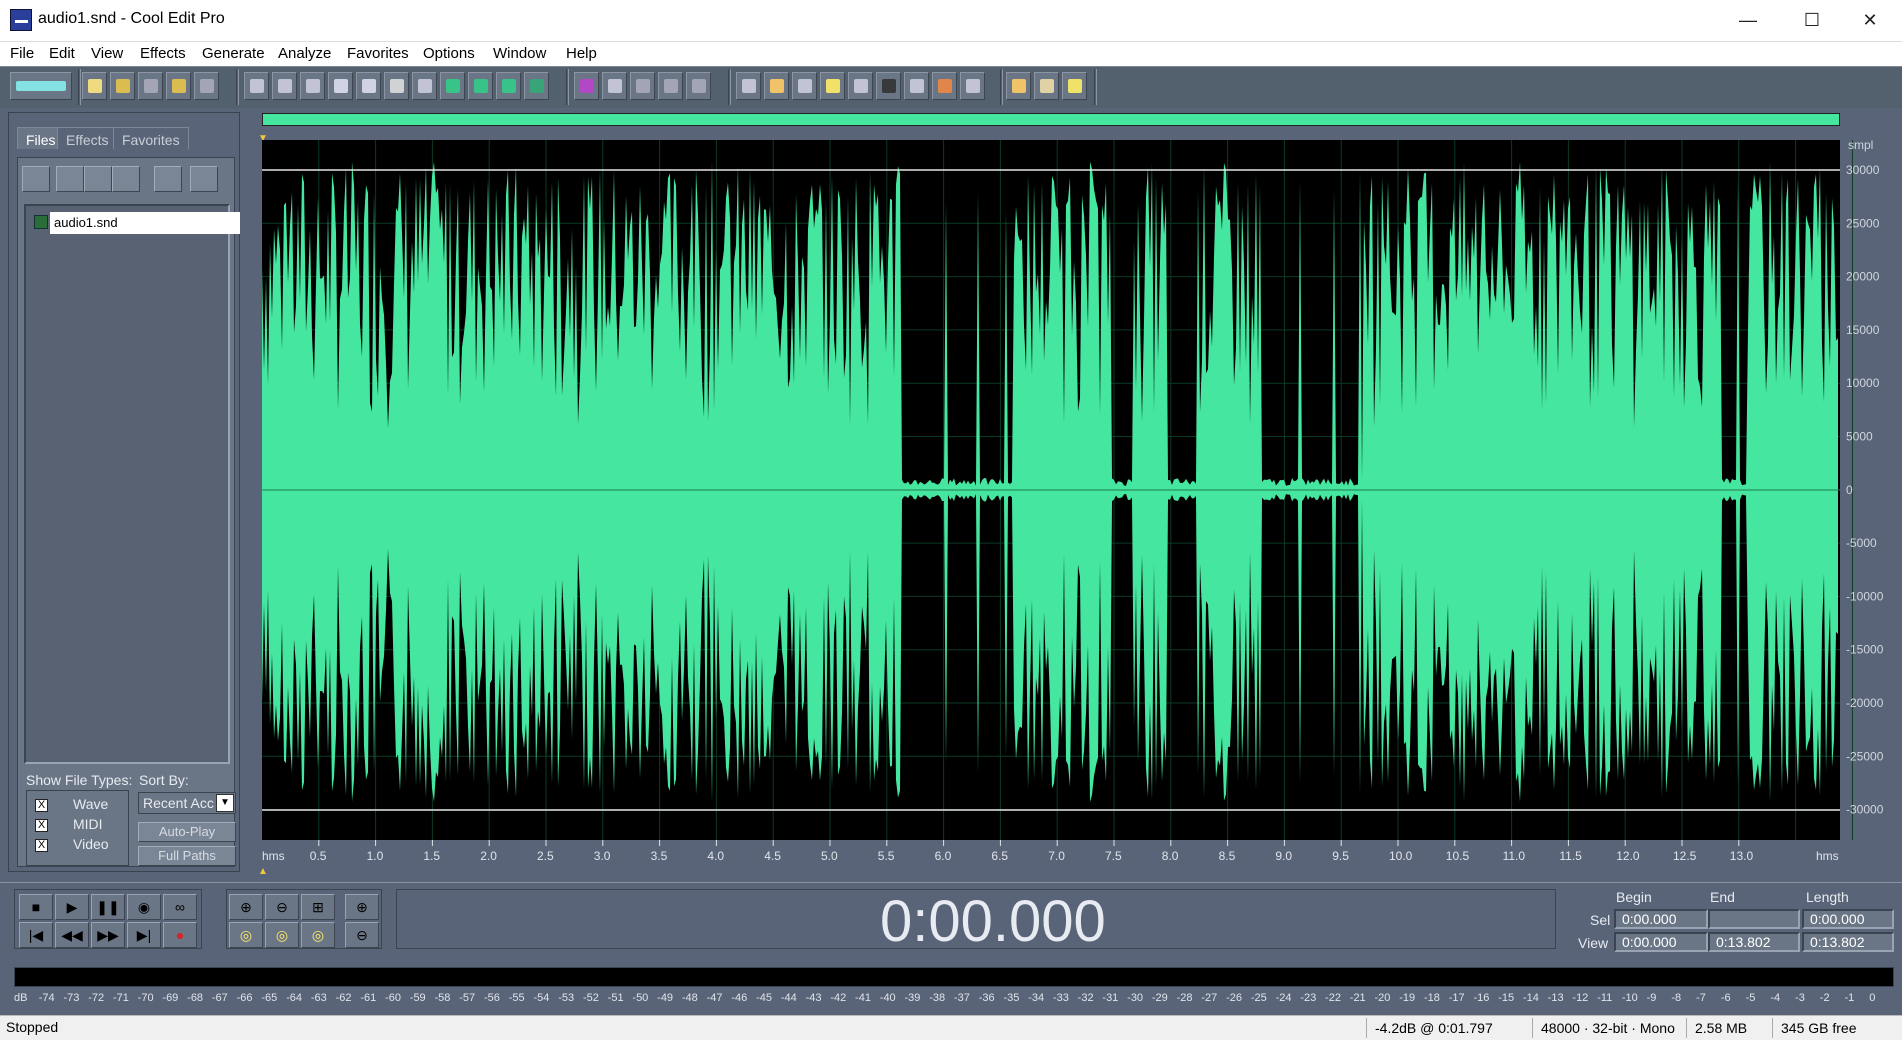  Describe the element at coordinates (137, 223) in the screenshot. I see `list-item: audio1.snd` at that location.